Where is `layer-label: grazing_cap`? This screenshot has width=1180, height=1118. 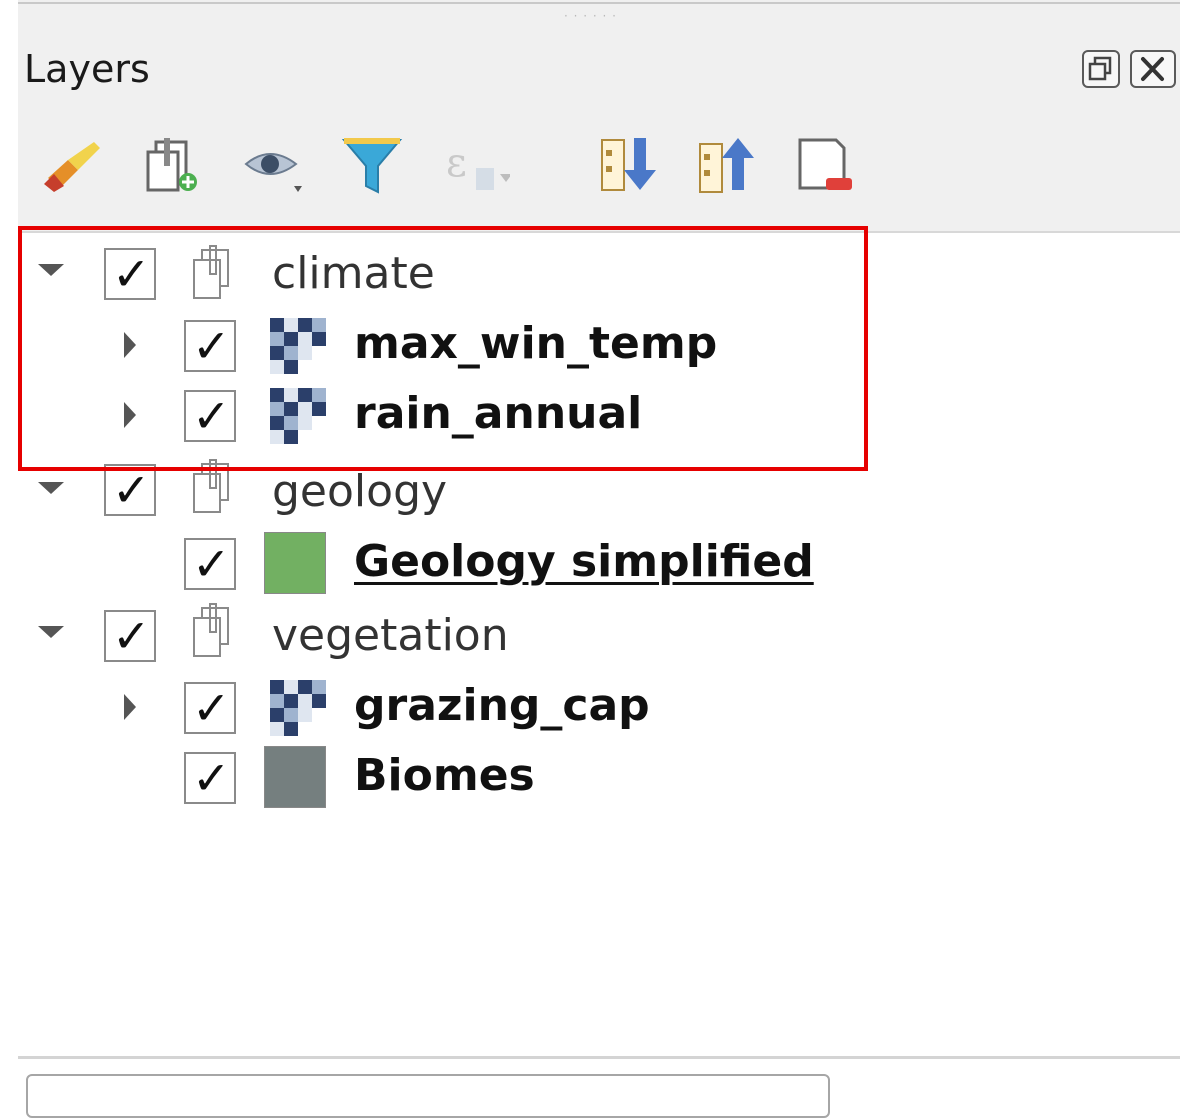 layer-label: grazing_cap is located at coordinates (502, 705).